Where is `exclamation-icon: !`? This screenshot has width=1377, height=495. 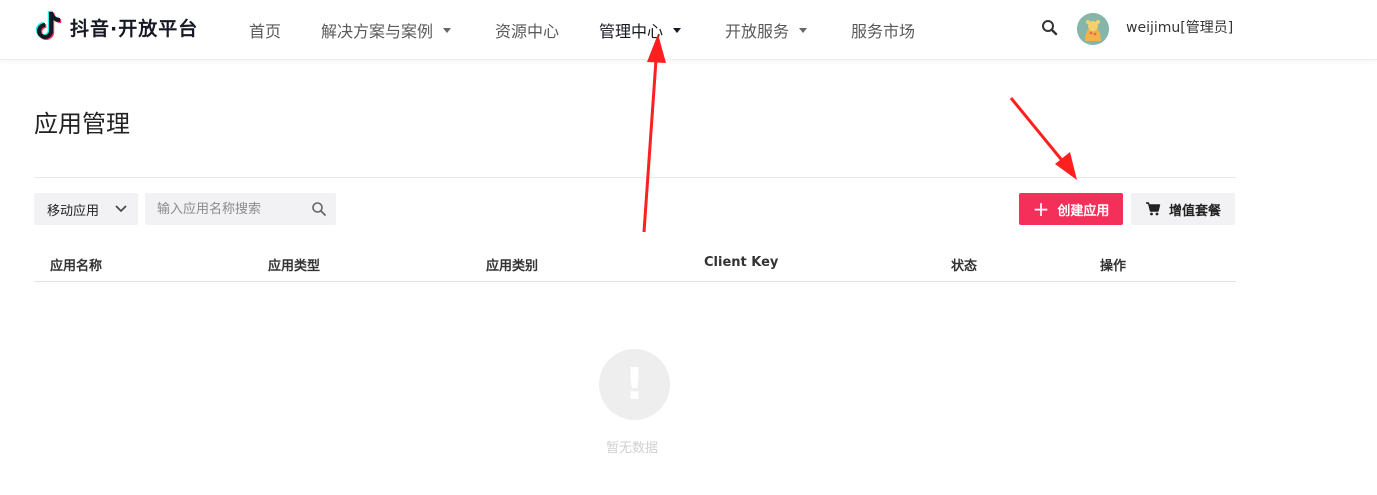 exclamation-icon: ! is located at coordinates (634, 384).